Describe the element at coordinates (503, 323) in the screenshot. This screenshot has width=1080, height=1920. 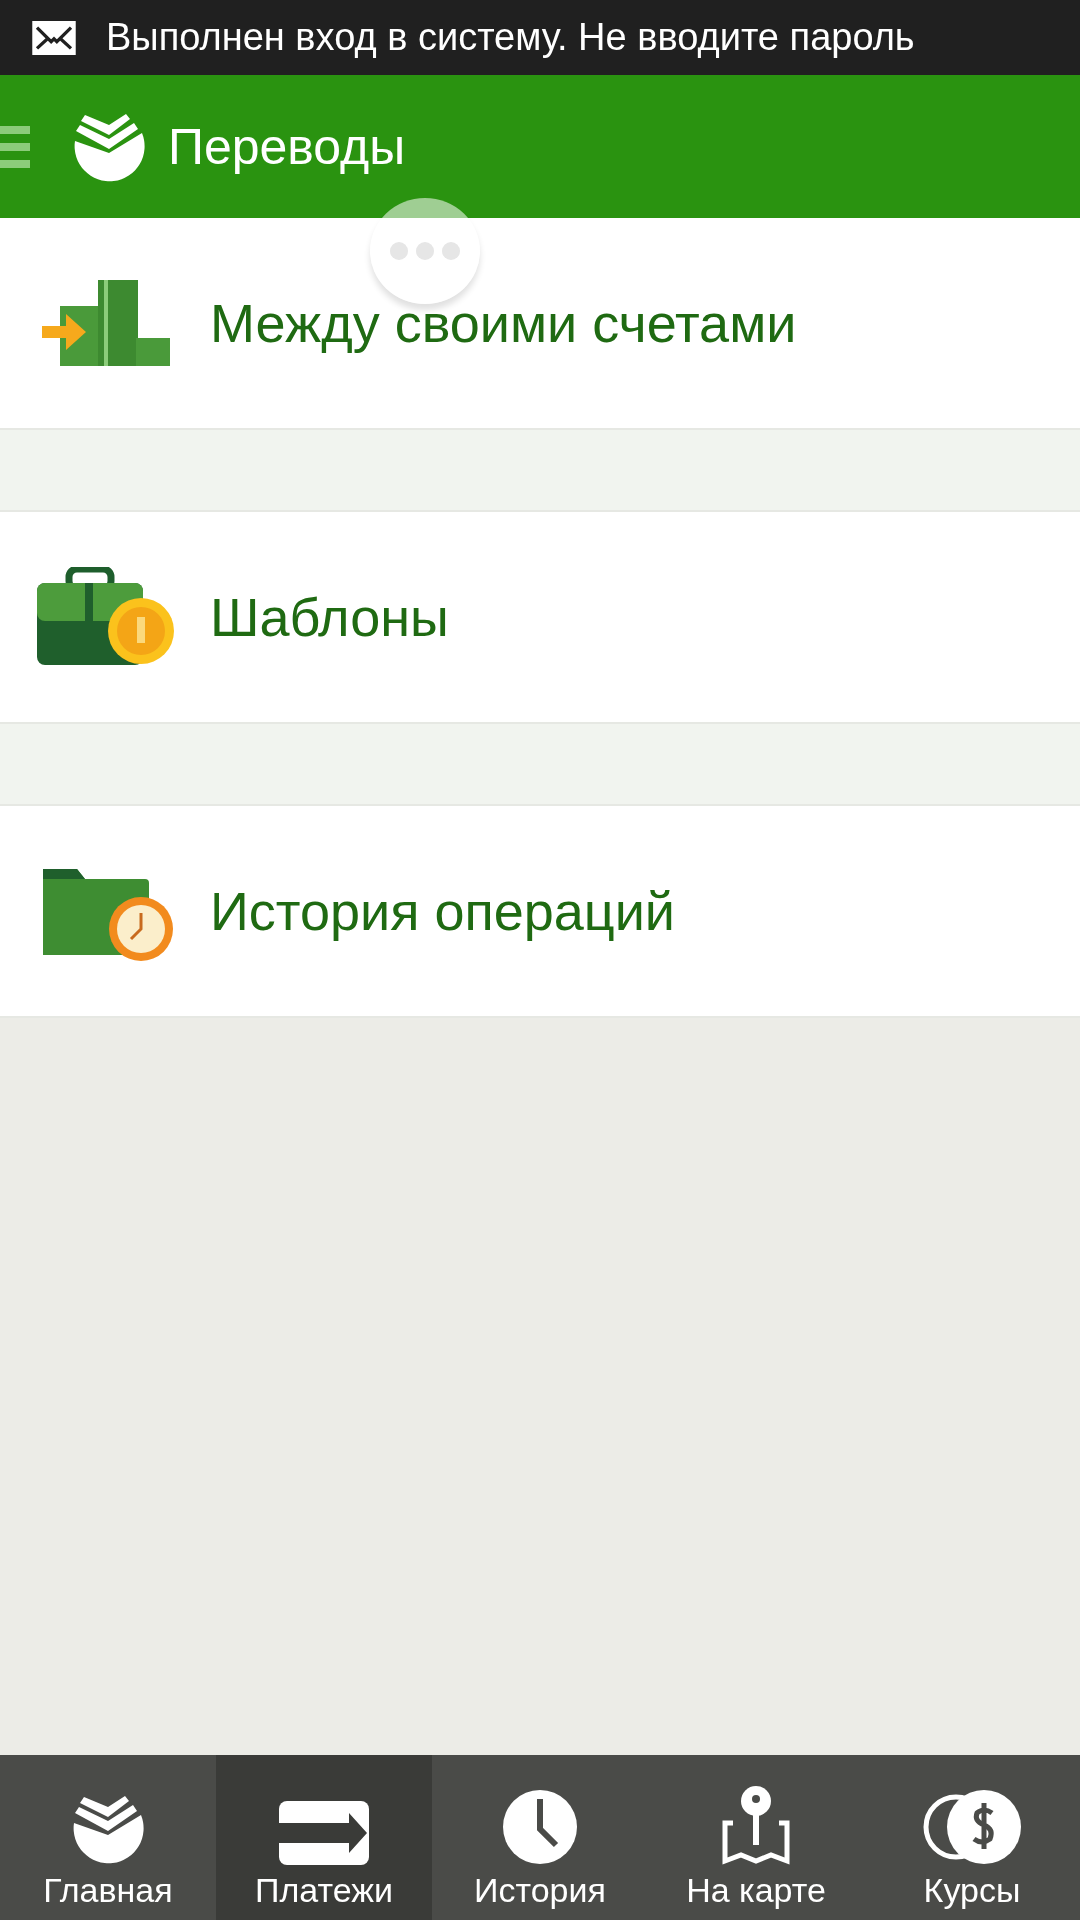
I see `menu-item-label: Между своими счетами` at that location.